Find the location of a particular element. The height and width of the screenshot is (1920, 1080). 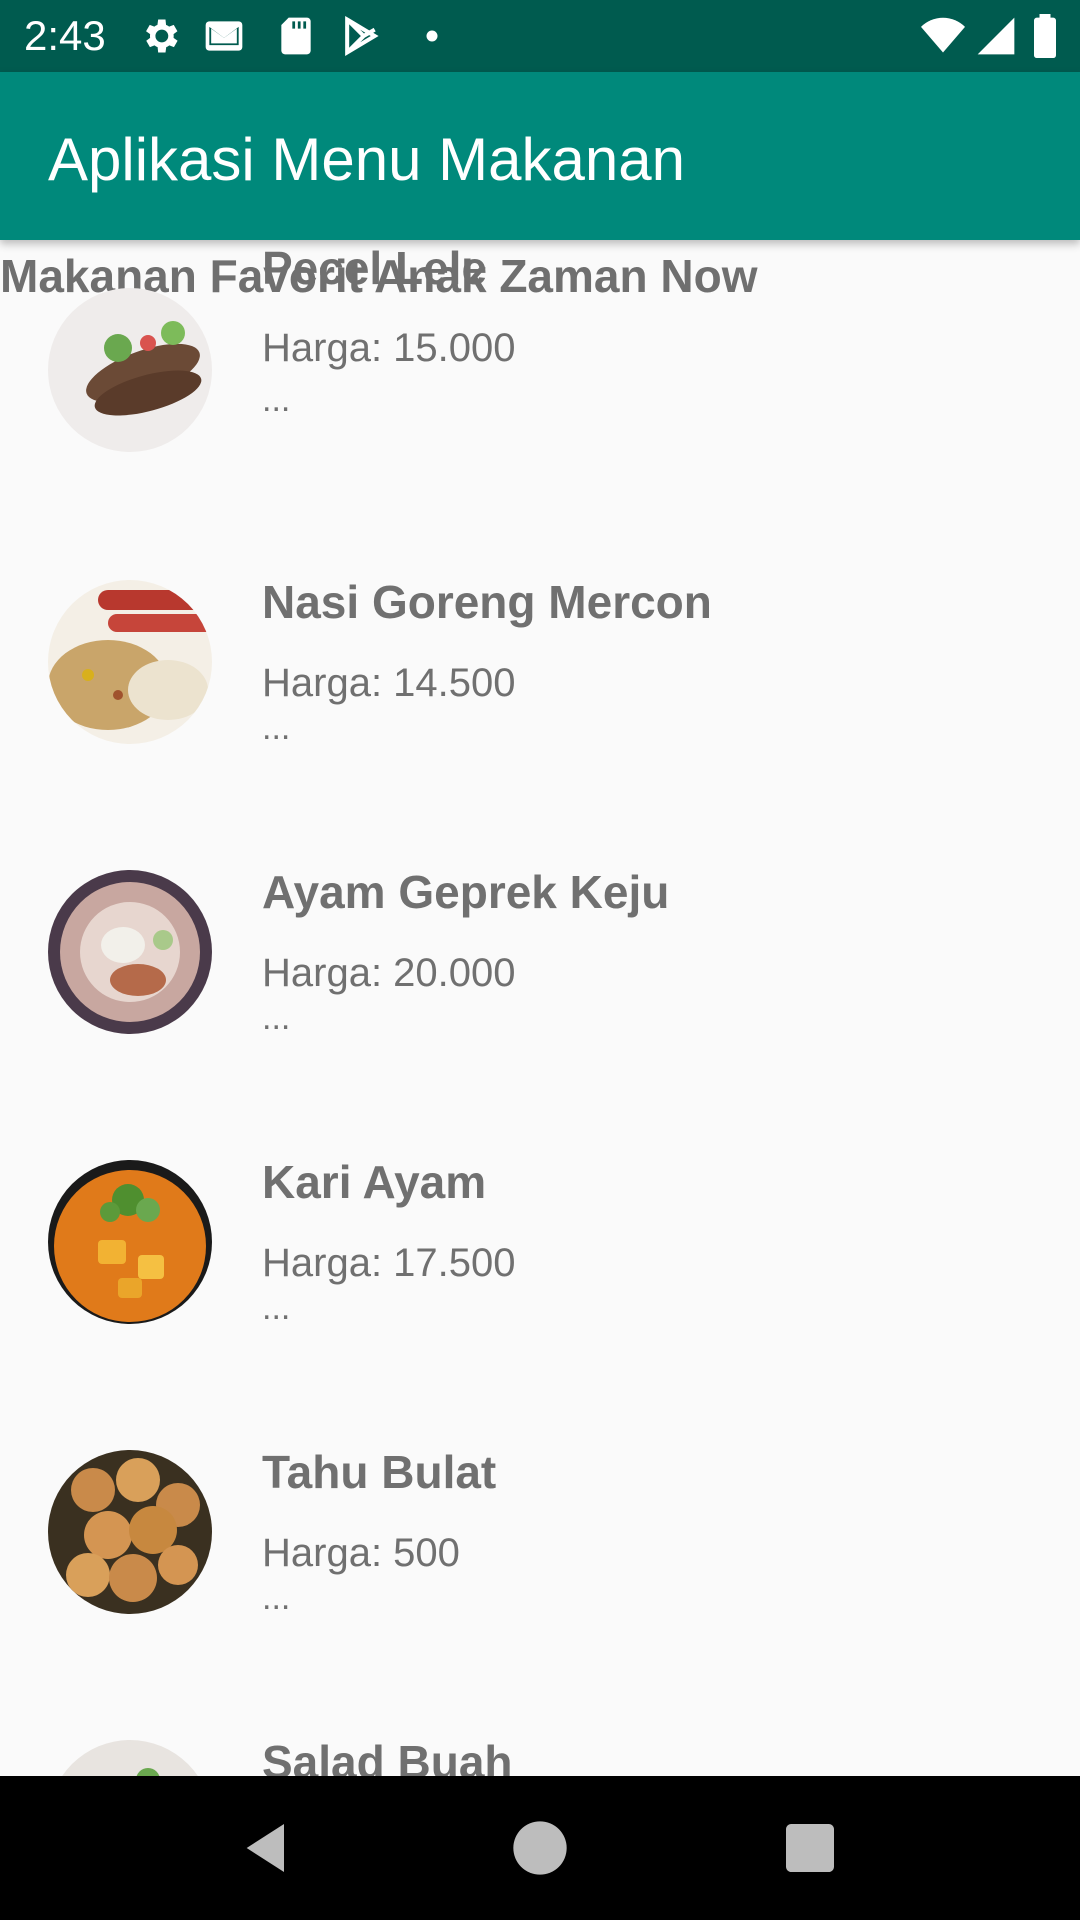

navigation-bar is located at coordinates (540, 1848).